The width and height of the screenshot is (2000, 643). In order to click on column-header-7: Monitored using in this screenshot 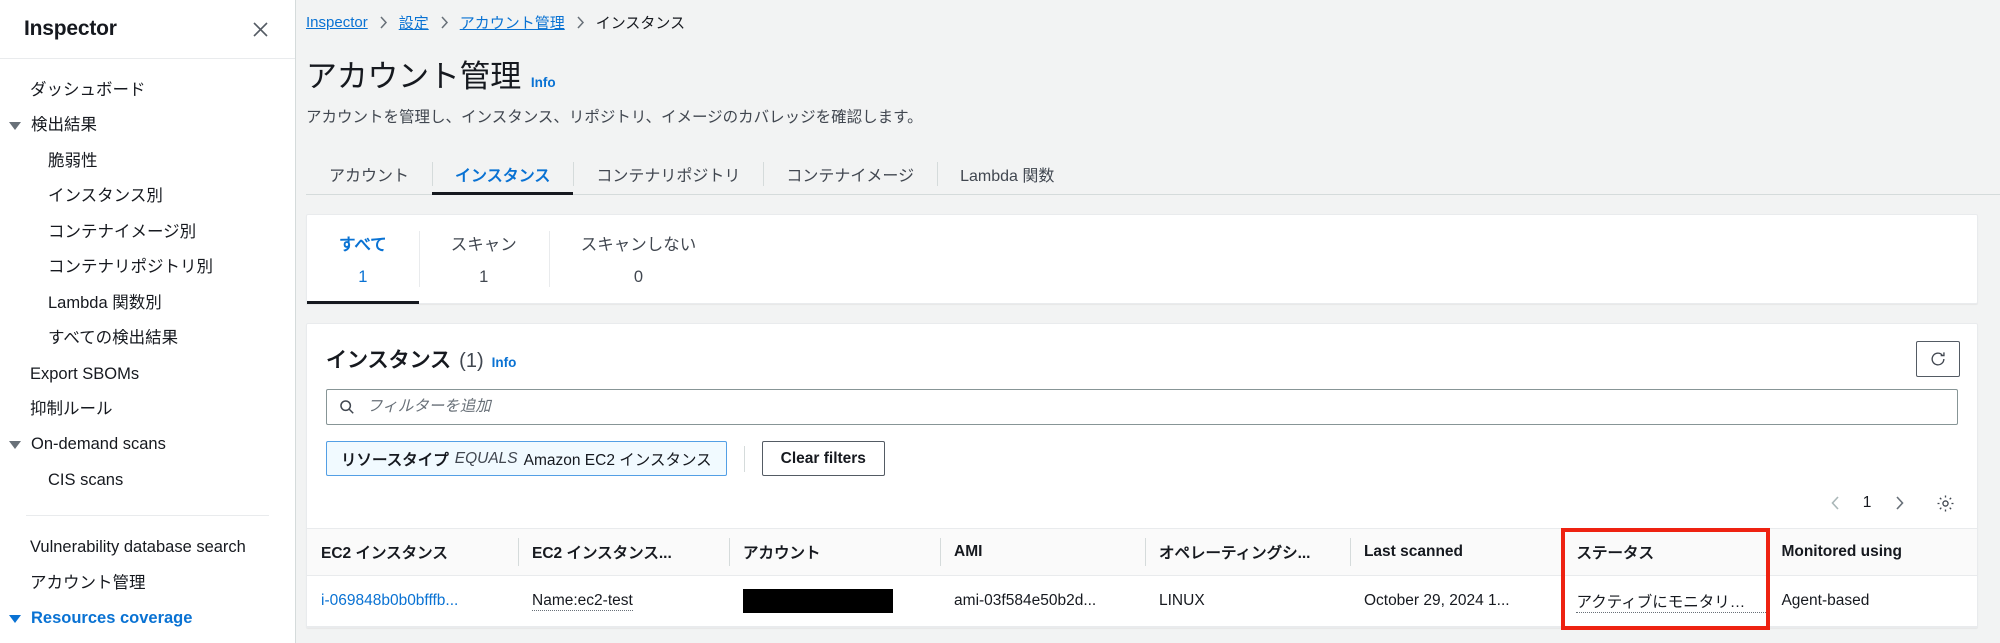, I will do `click(1872, 552)`.